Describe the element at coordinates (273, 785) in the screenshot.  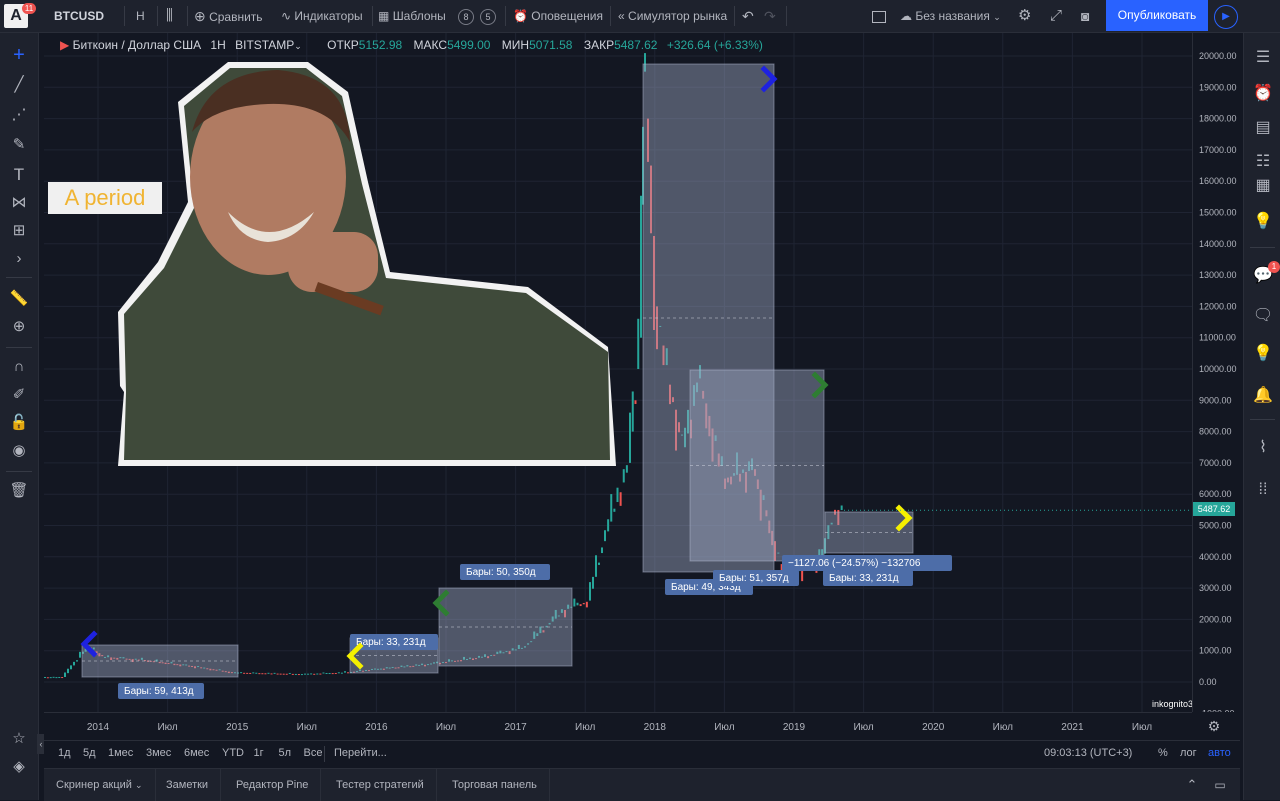
I see `tab-pine-editor: Редактор Pine` at that location.